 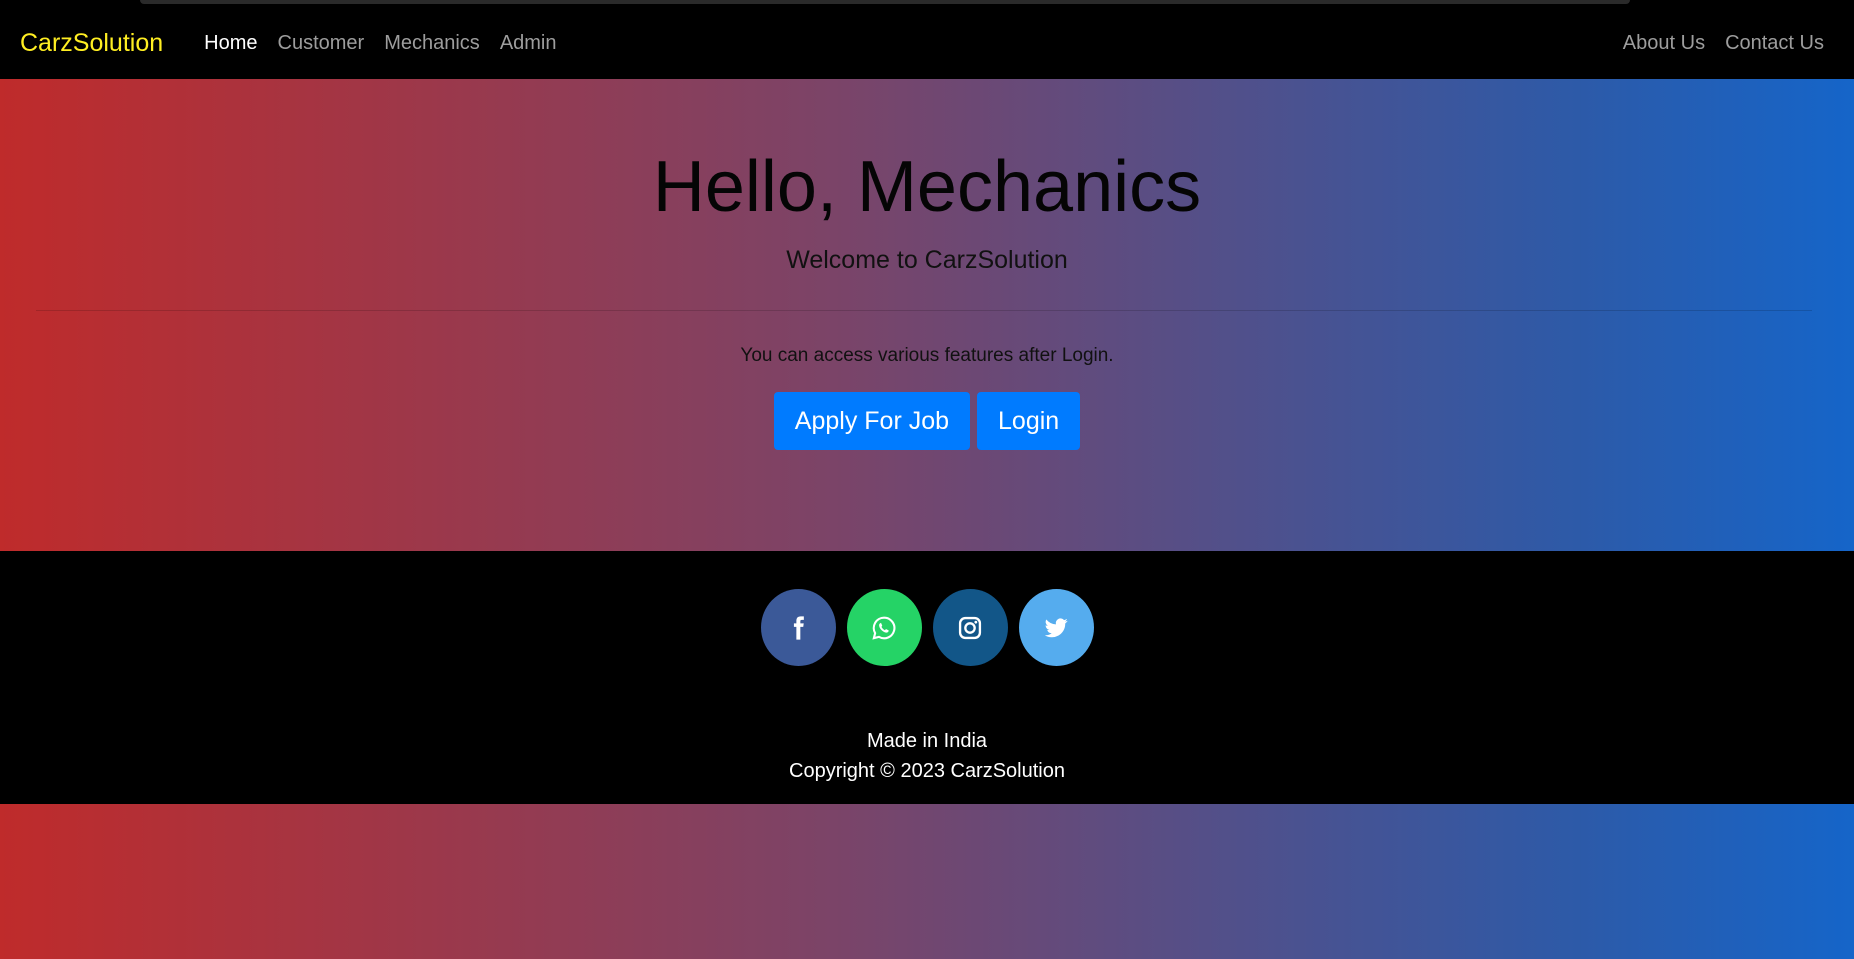 What do you see at coordinates (321, 43) in the screenshot?
I see `nav-link-customer: Customer` at bounding box center [321, 43].